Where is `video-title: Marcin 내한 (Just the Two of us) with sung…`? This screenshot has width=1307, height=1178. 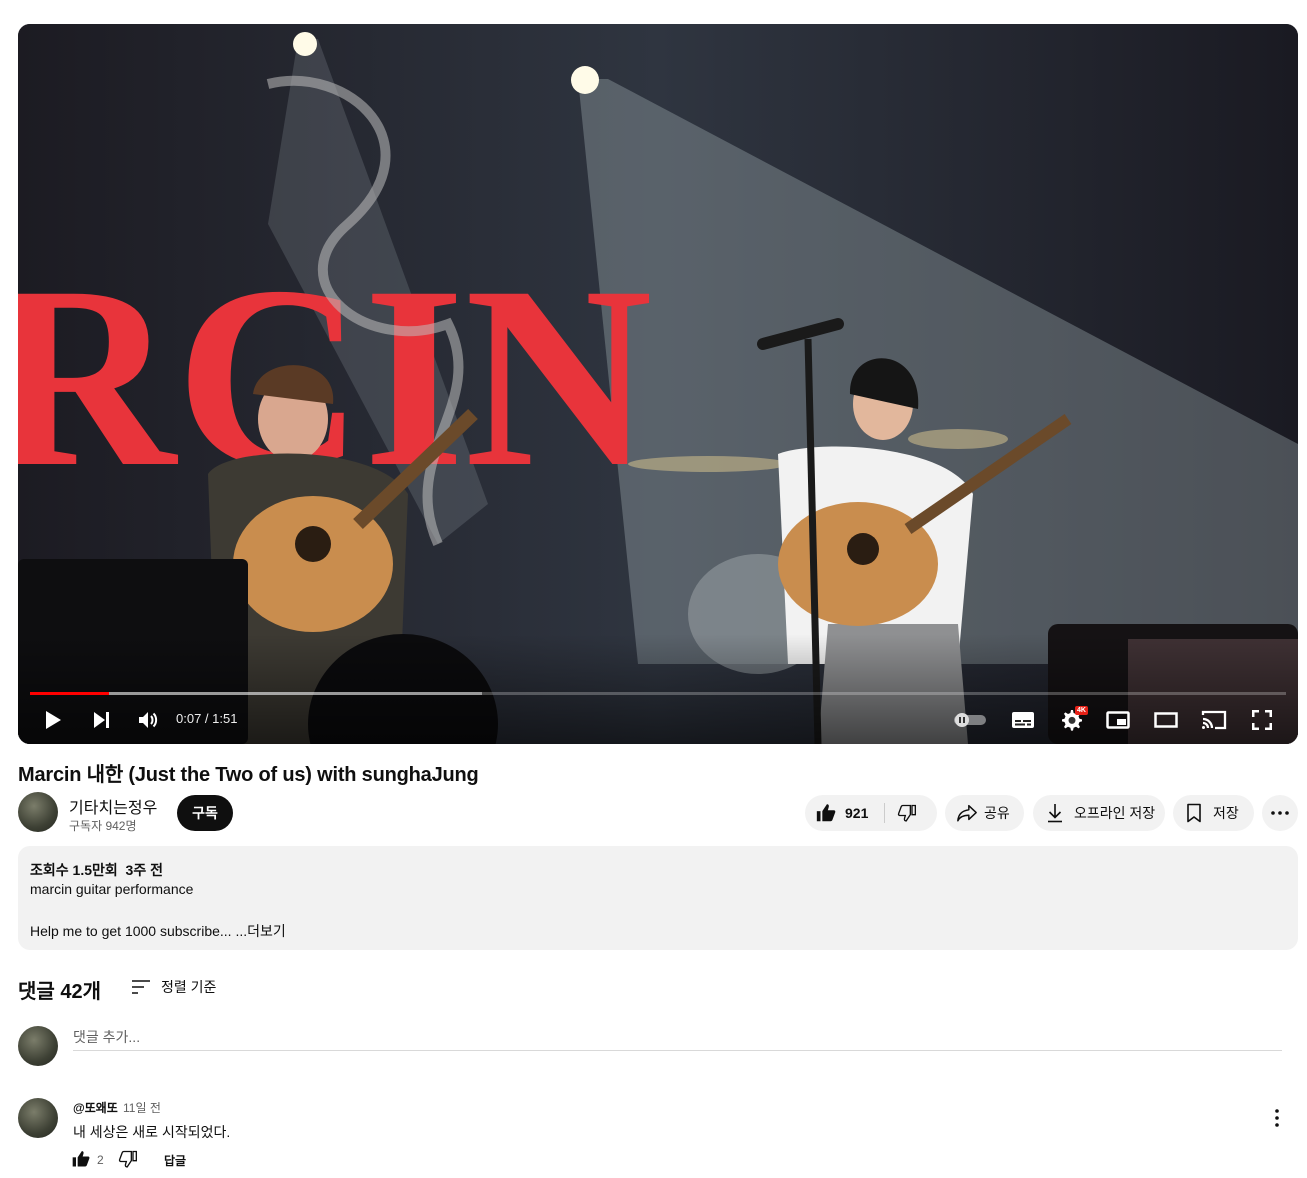 video-title: Marcin 내한 (Just the Two of us) with sung… is located at coordinates (248, 775).